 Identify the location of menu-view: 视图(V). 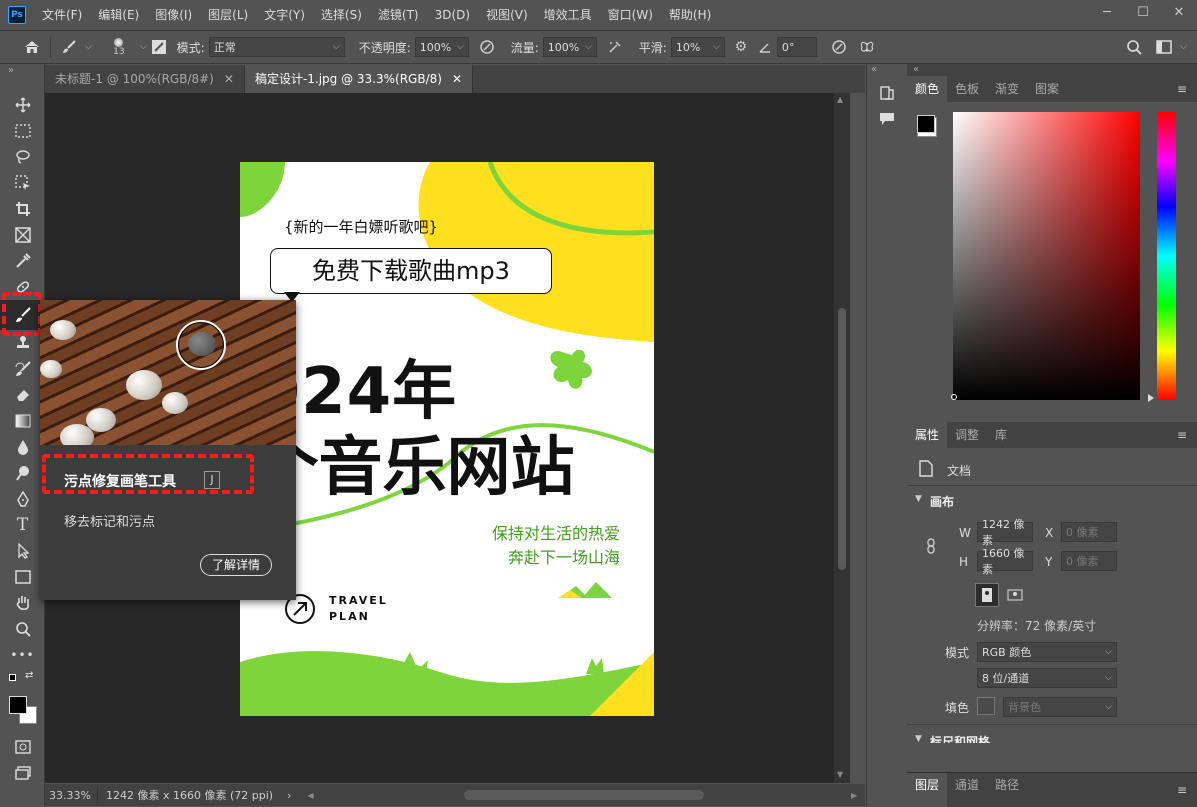
(507, 15).